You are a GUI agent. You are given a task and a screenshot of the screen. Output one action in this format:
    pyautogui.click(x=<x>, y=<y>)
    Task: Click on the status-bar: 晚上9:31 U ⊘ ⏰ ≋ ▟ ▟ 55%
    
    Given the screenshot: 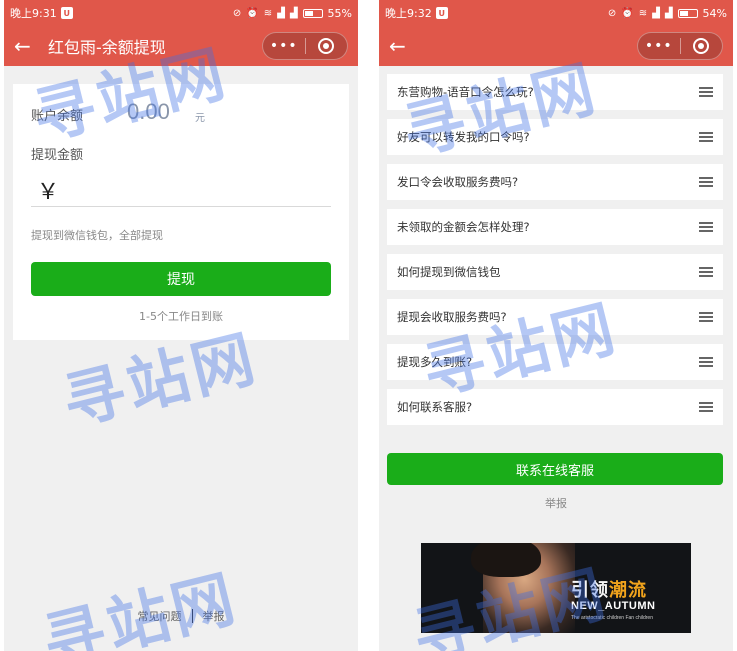 What is the action you would take?
    pyautogui.click(x=181, y=13)
    